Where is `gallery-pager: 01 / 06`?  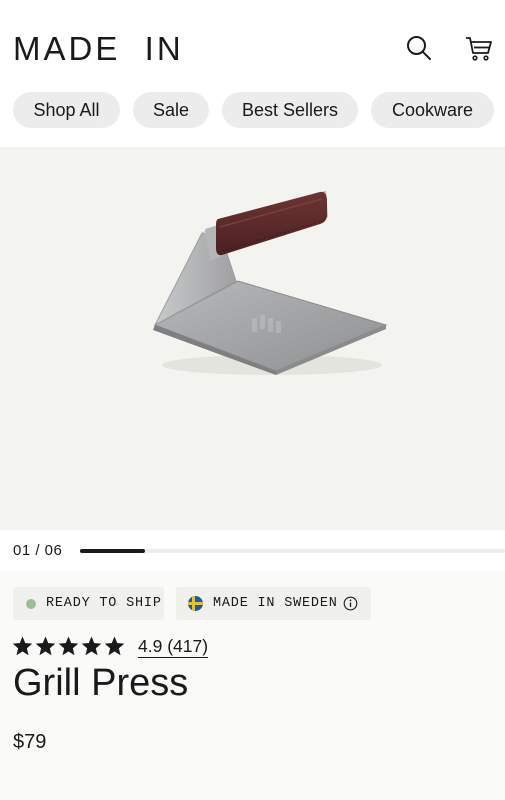 gallery-pager: 01 / 06 is located at coordinates (252, 550).